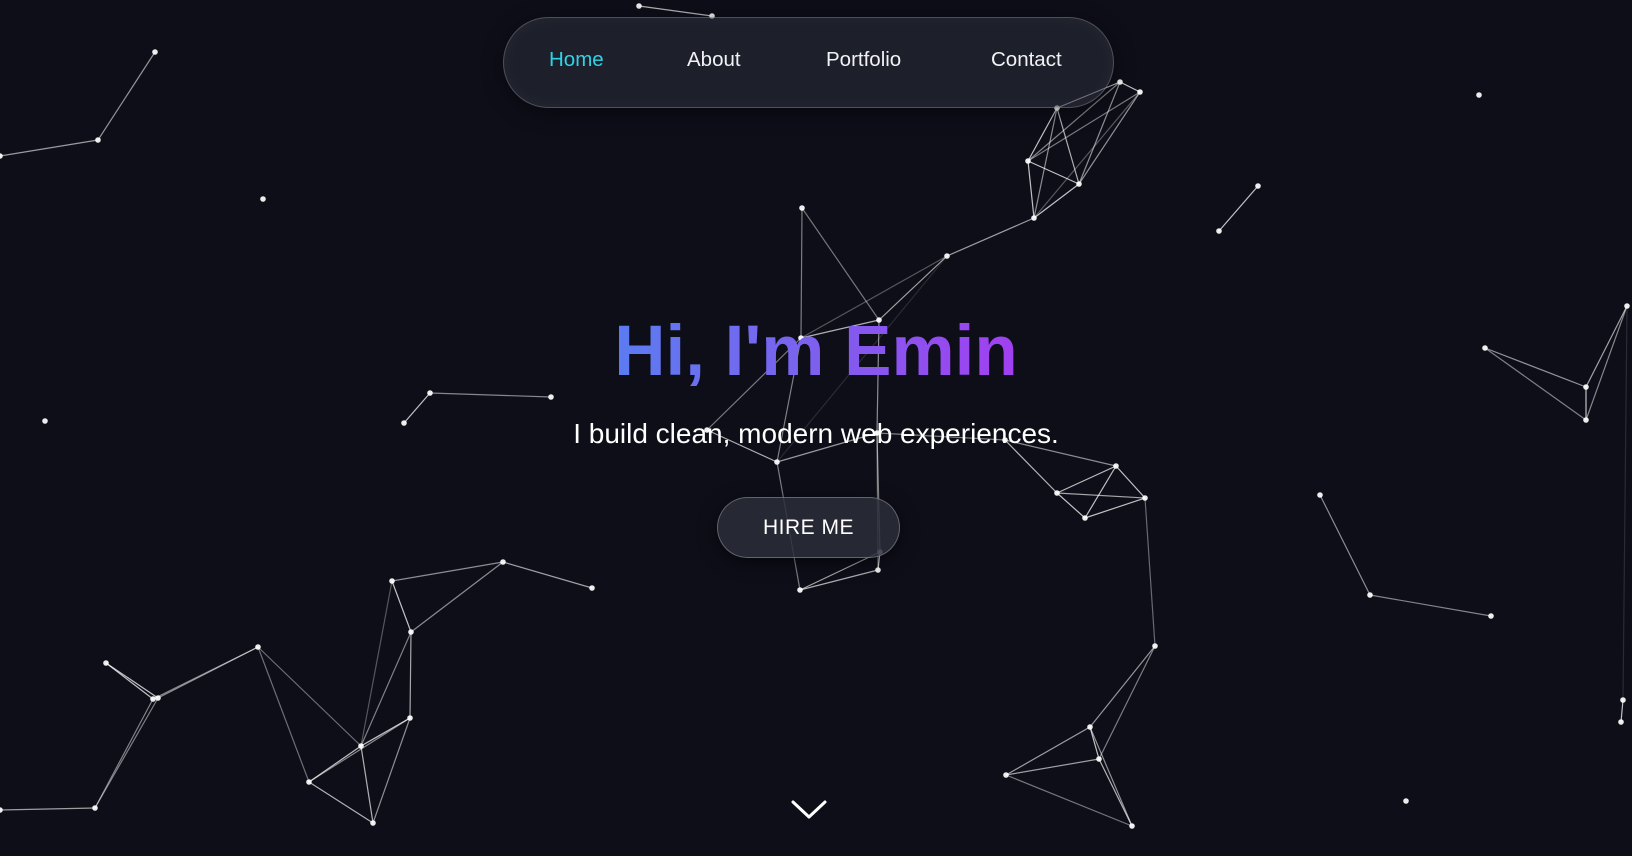 This screenshot has width=1632, height=856. I want to click on hero-title-text: Hi, I'm Emin, so click(816, 351).